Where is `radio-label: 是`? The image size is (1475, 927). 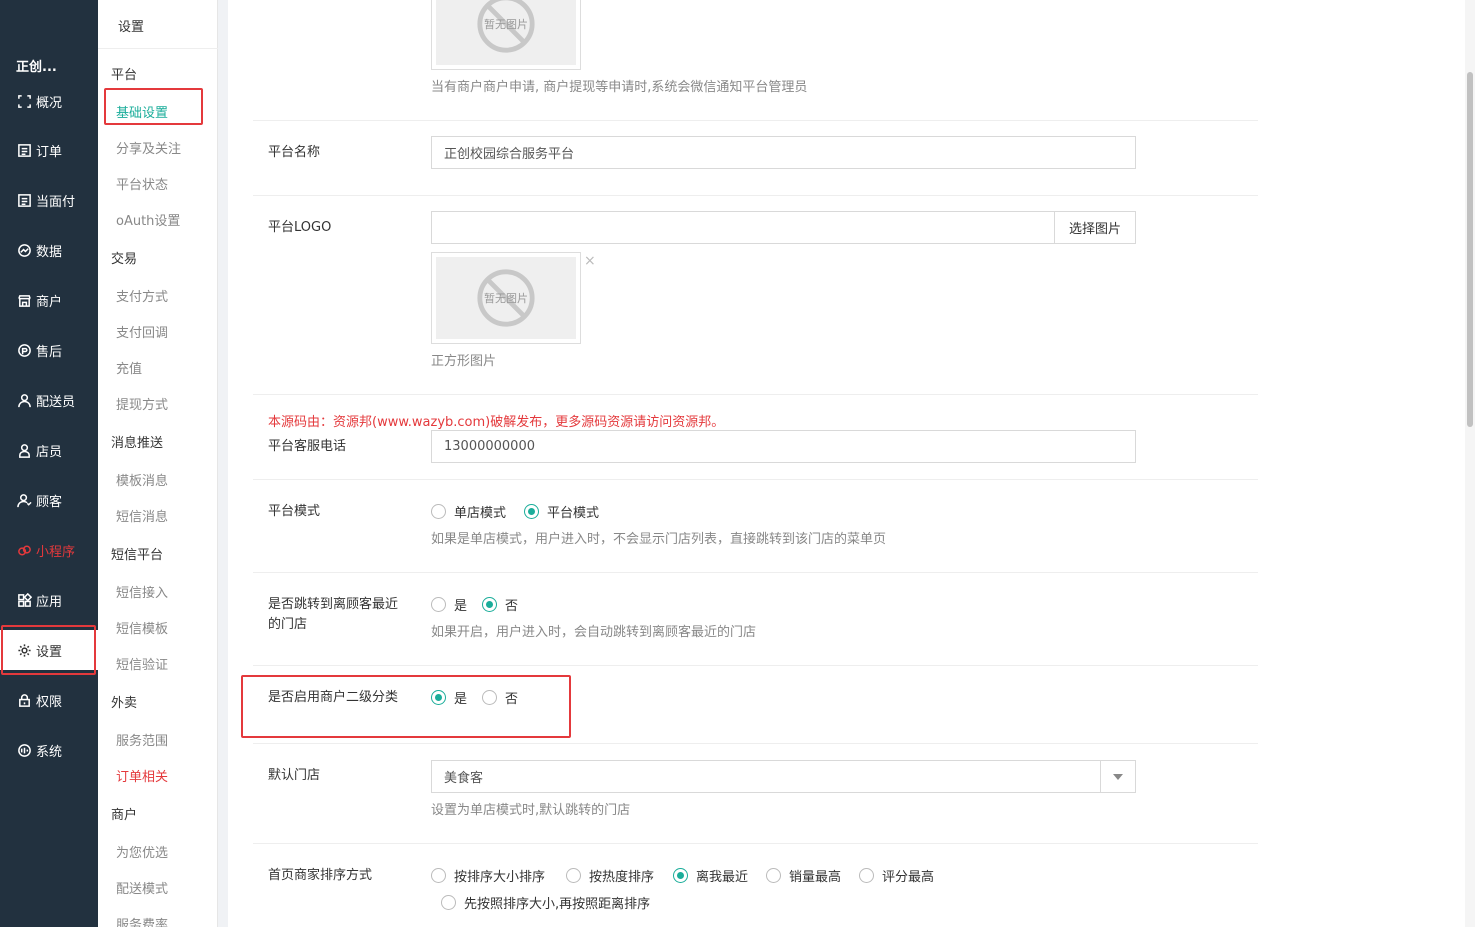 radio-label: 是 is located at coordinates (461, 606).